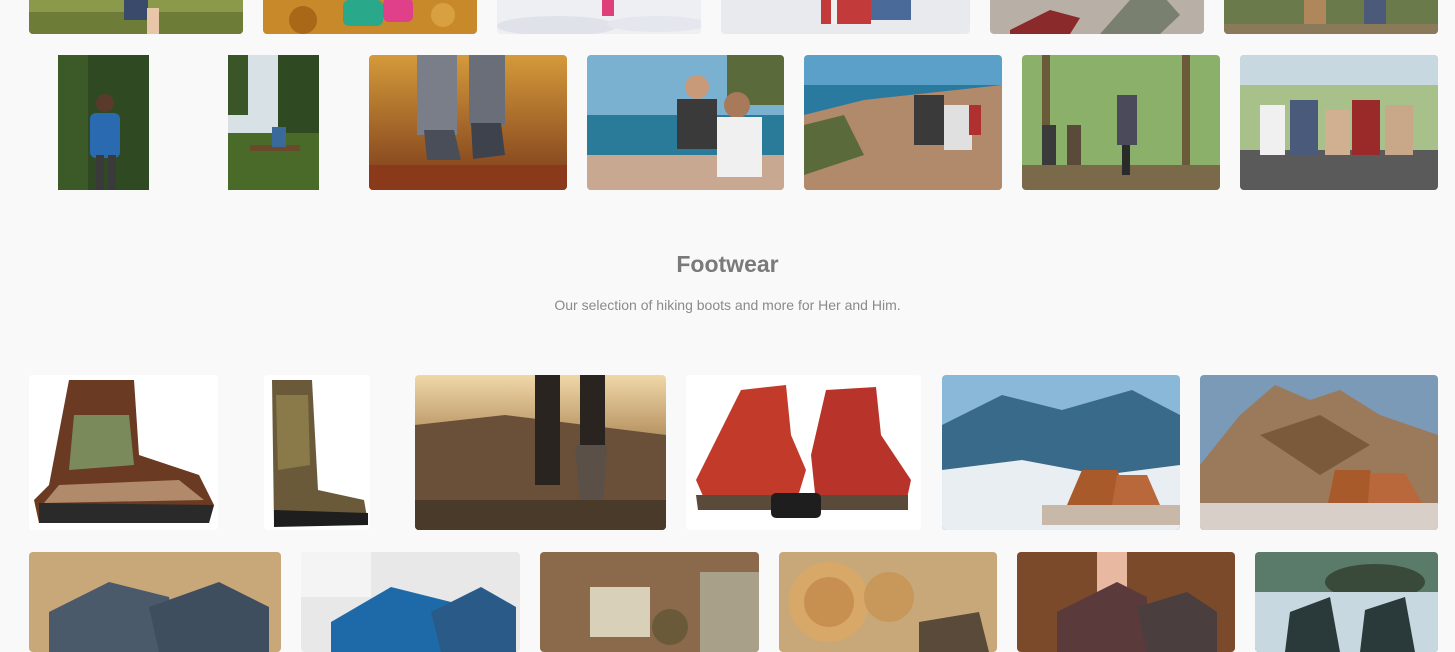  I want to click on gallery-photo-autumn-kids, so click(370, 17).